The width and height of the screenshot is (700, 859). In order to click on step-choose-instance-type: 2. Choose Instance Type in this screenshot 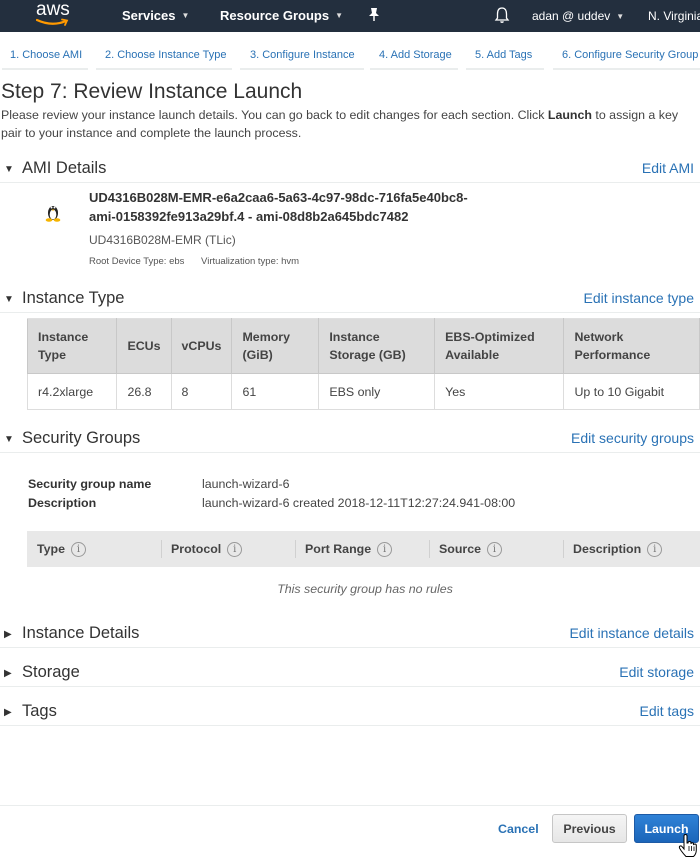, I will do `click(166, 55)`.